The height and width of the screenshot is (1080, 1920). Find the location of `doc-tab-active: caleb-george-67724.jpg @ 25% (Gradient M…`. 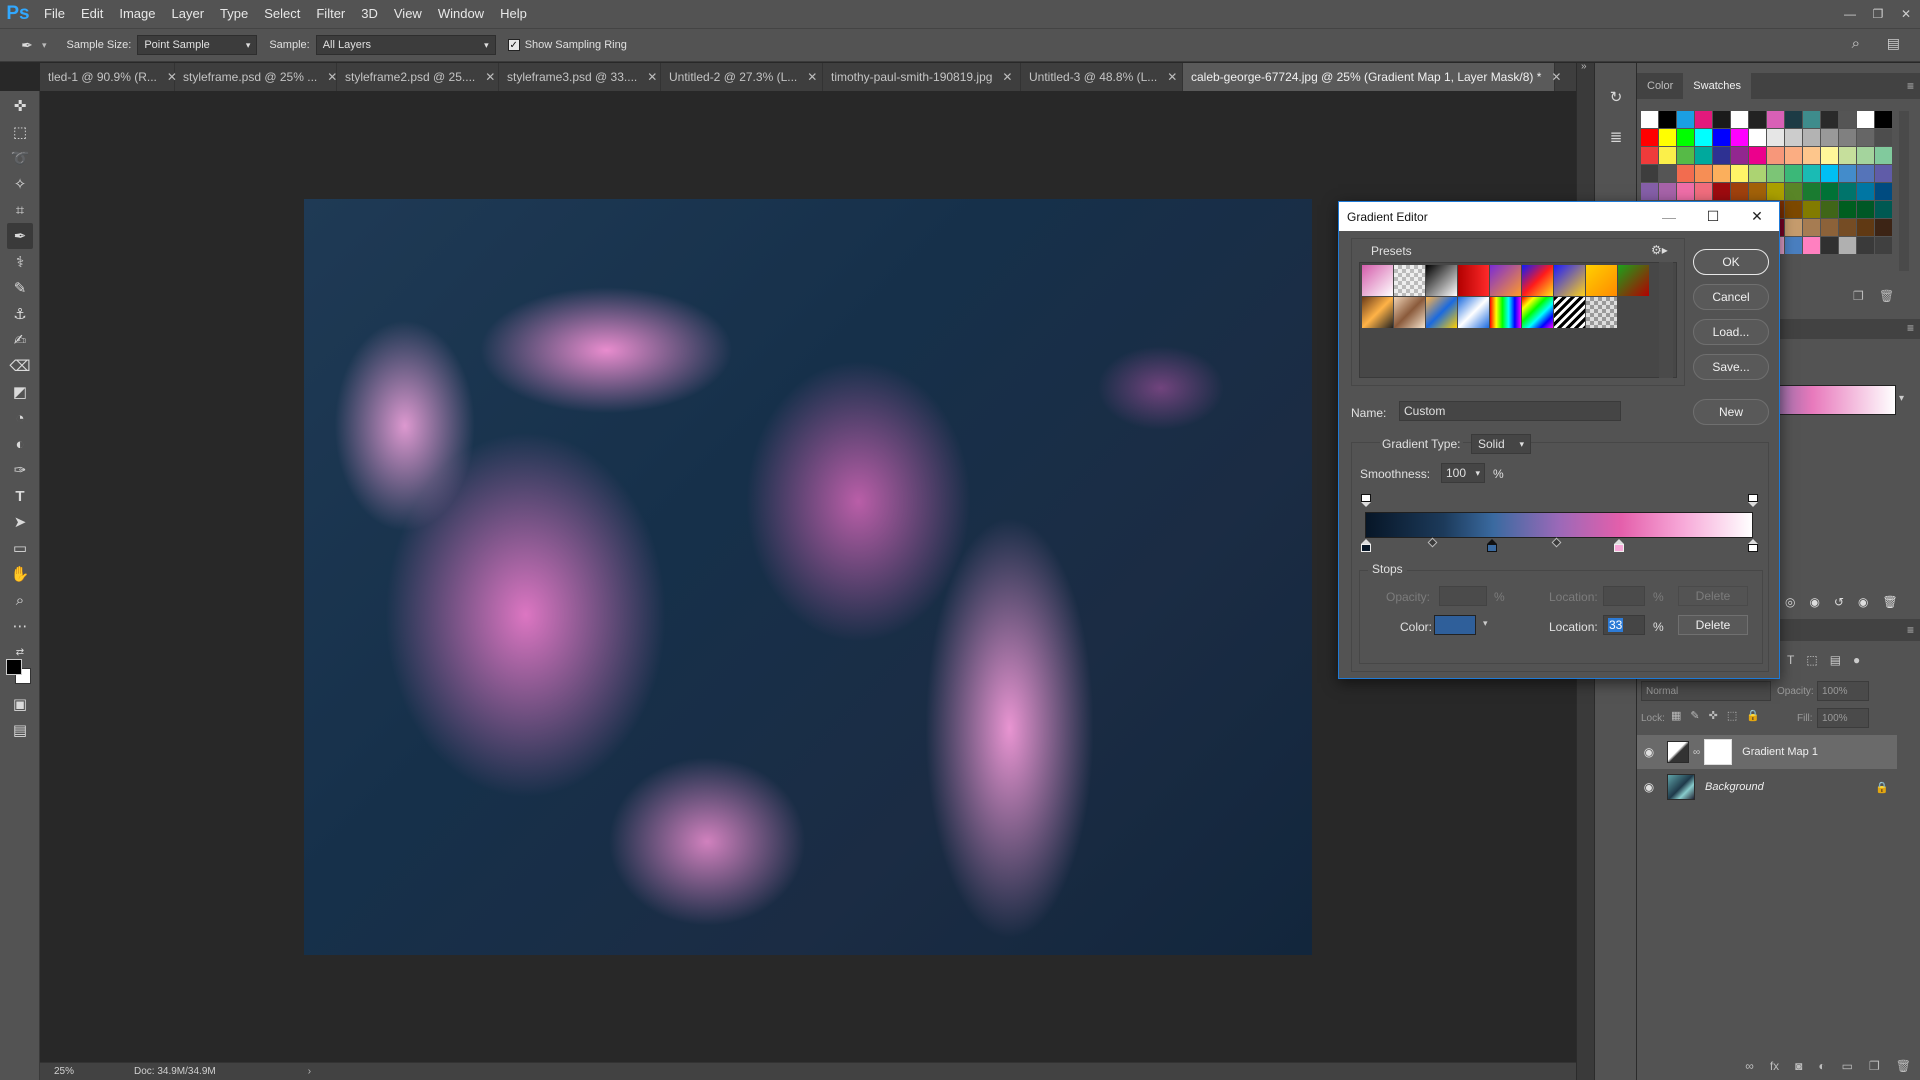

doc-tab-active: caleb-george-67724.jpg @ 25% (Gradient M… is located at coordinates (1372, 77).